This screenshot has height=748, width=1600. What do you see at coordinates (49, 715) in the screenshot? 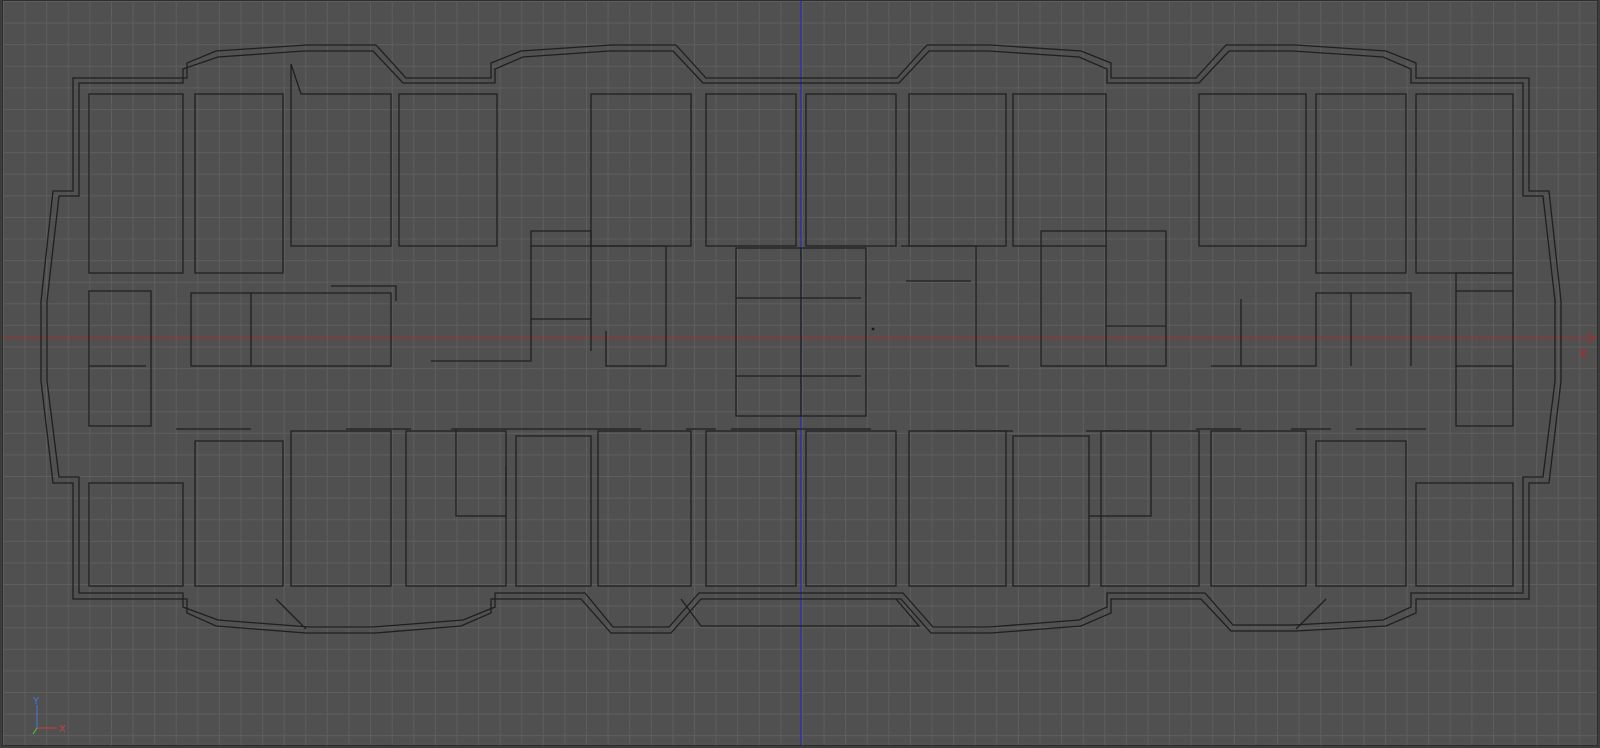
I see `axis-gizmo-icon: X Y` at bounding box center [49, 715].